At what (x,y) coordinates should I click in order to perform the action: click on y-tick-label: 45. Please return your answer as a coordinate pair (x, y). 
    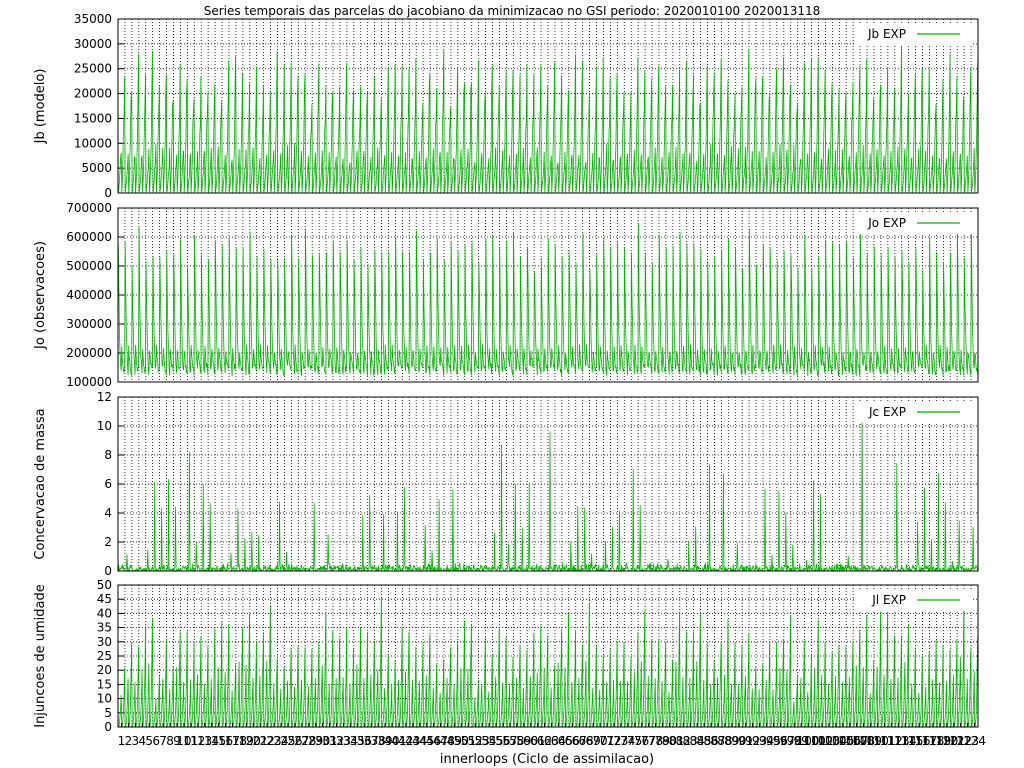
    Looking at the image, I should click on (104, 599).